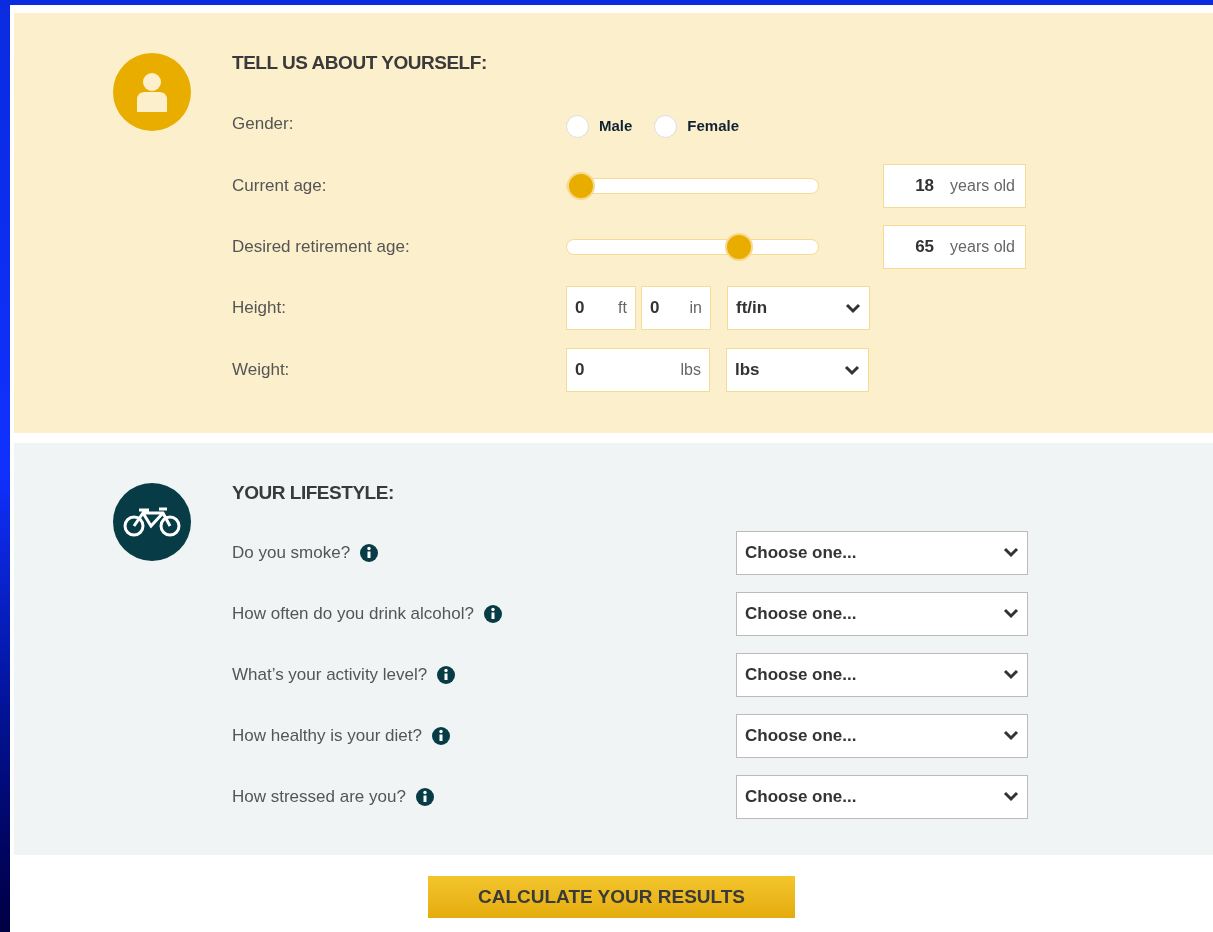 This screenshot has width=1213, height=932. Describe the element at coordinates (327, 735) in the screenshot. I see `question-label: How healthy is your diet?` at that location.